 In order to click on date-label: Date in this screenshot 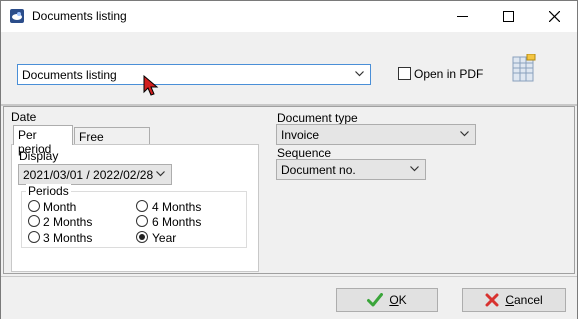, I will do `click(24, 117)`.